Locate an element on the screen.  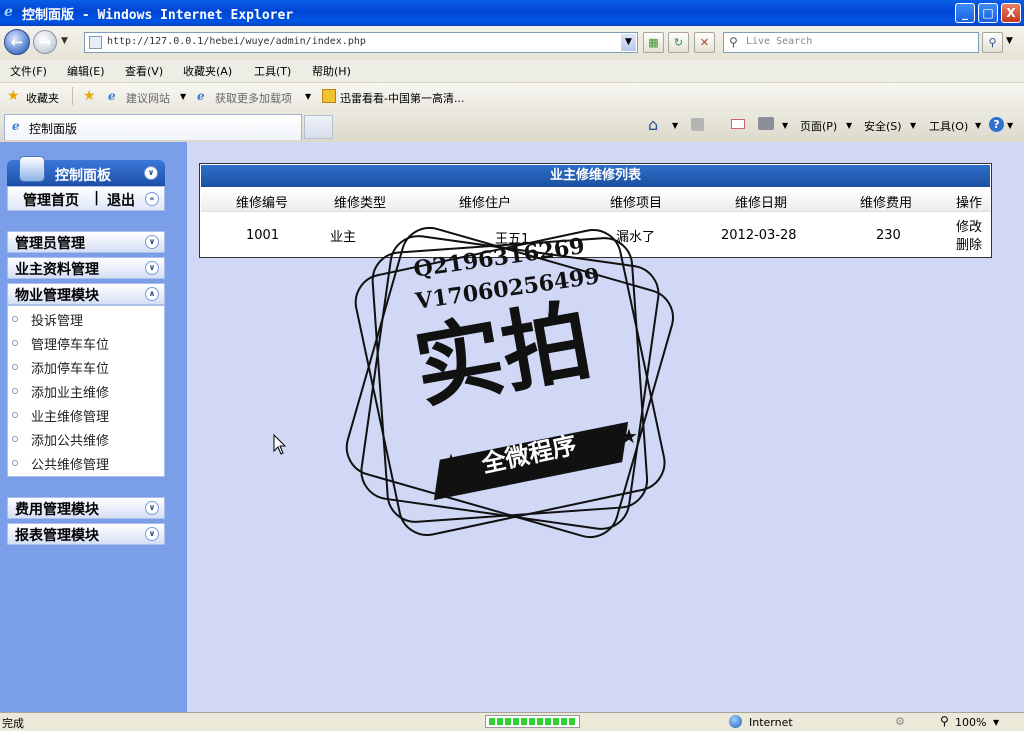
favorites-divider is located at coordinates (72, 96).